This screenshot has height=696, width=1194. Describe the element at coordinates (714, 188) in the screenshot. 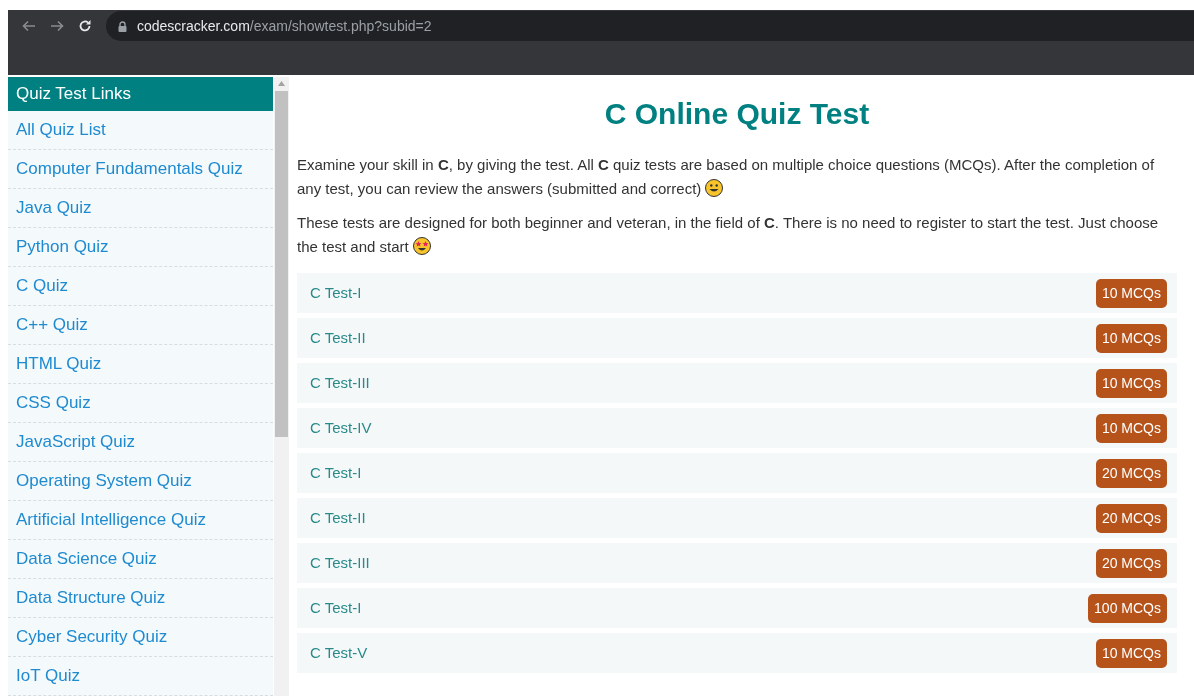

I see `grinning-emoji-icon` at that location.